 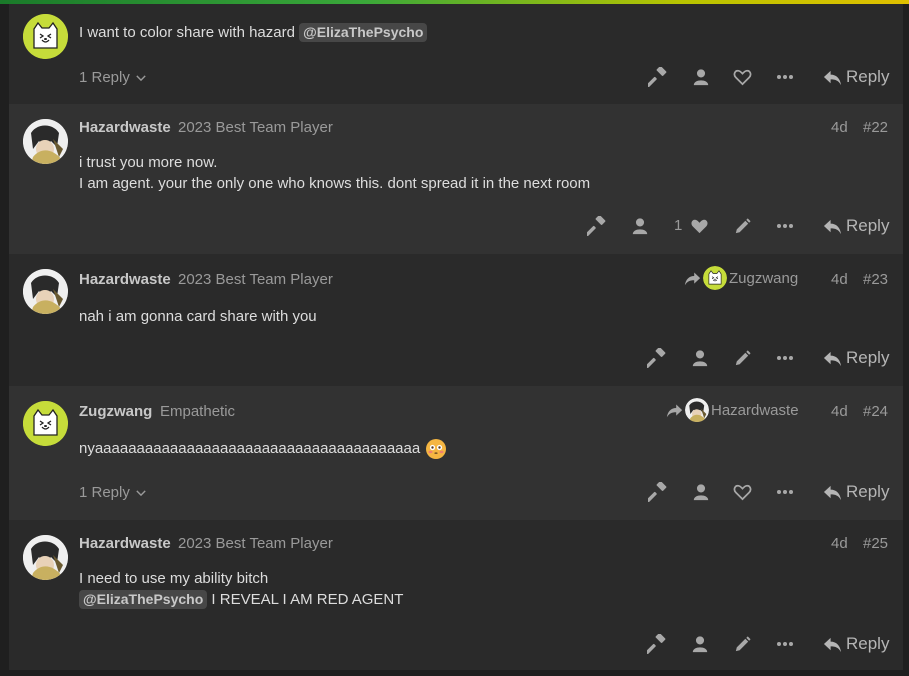 What do you see at coordinates (875, 127) in the screenshot?
I see `post-number: #22` at bounding box center [875, 127].